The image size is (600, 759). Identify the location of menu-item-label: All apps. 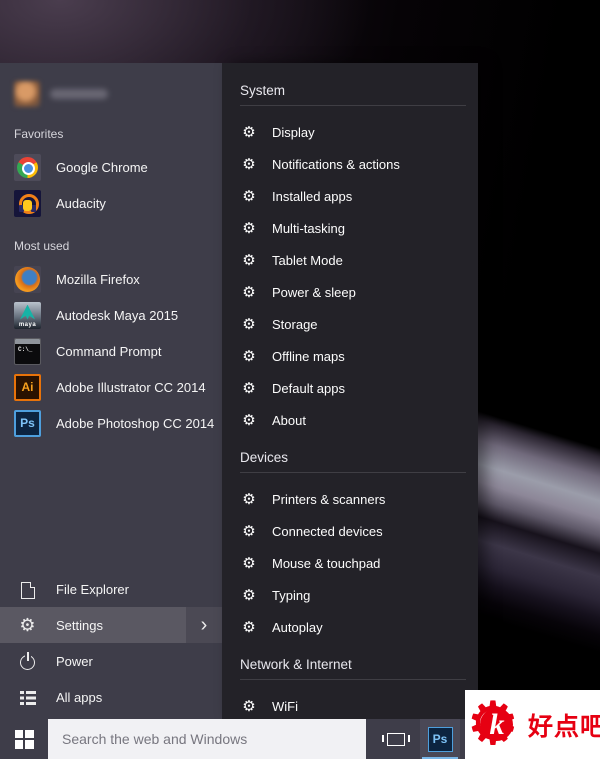
(79, 697).